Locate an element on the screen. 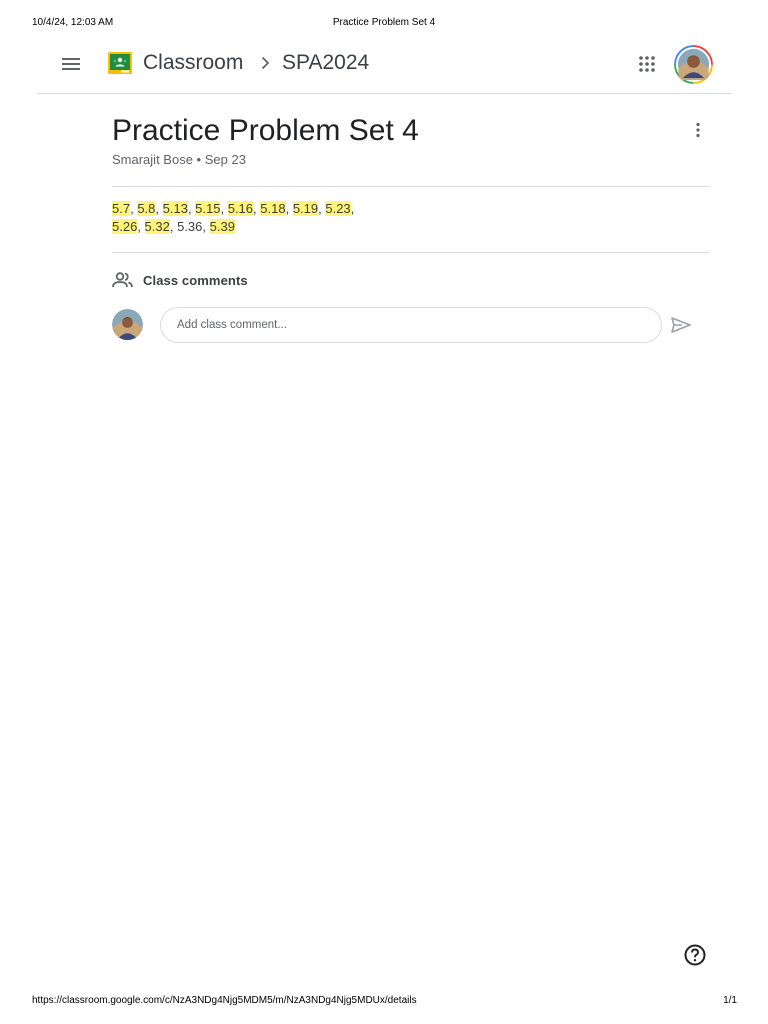 Image resolution: width=768 pixels, height=1024 pixels. add-class-comment-input is located at coordinates (411, 325).